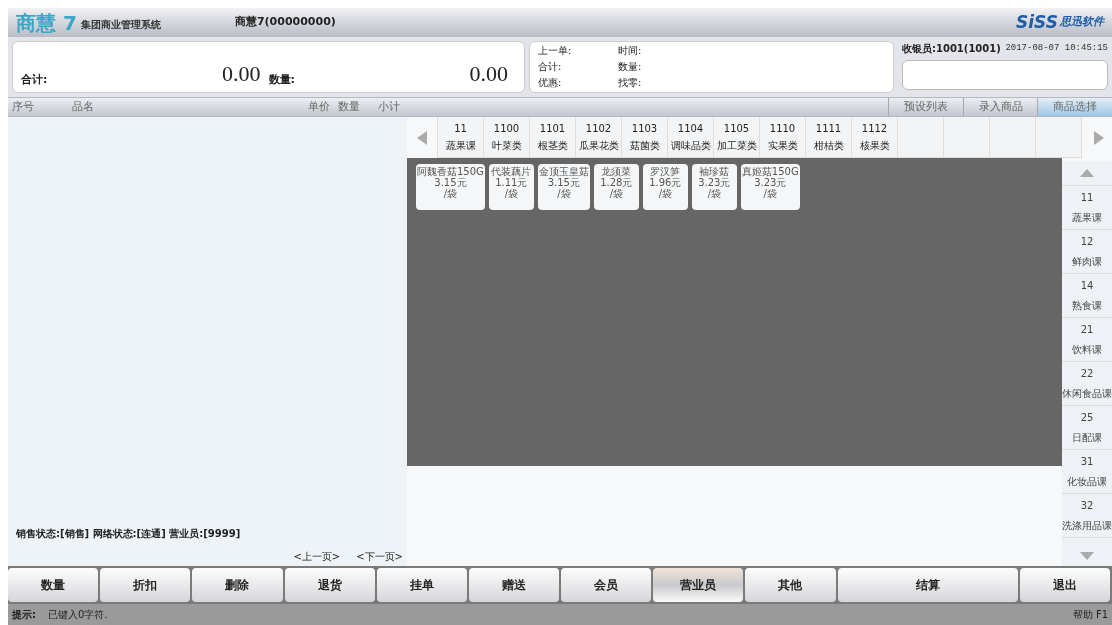 This screenshot has width=1112, height=625. What do you see at coordinates (598, 137) in the screenshot?
I see `category-tab: 1102 瓜果花类` at bounding box center [598, 137].